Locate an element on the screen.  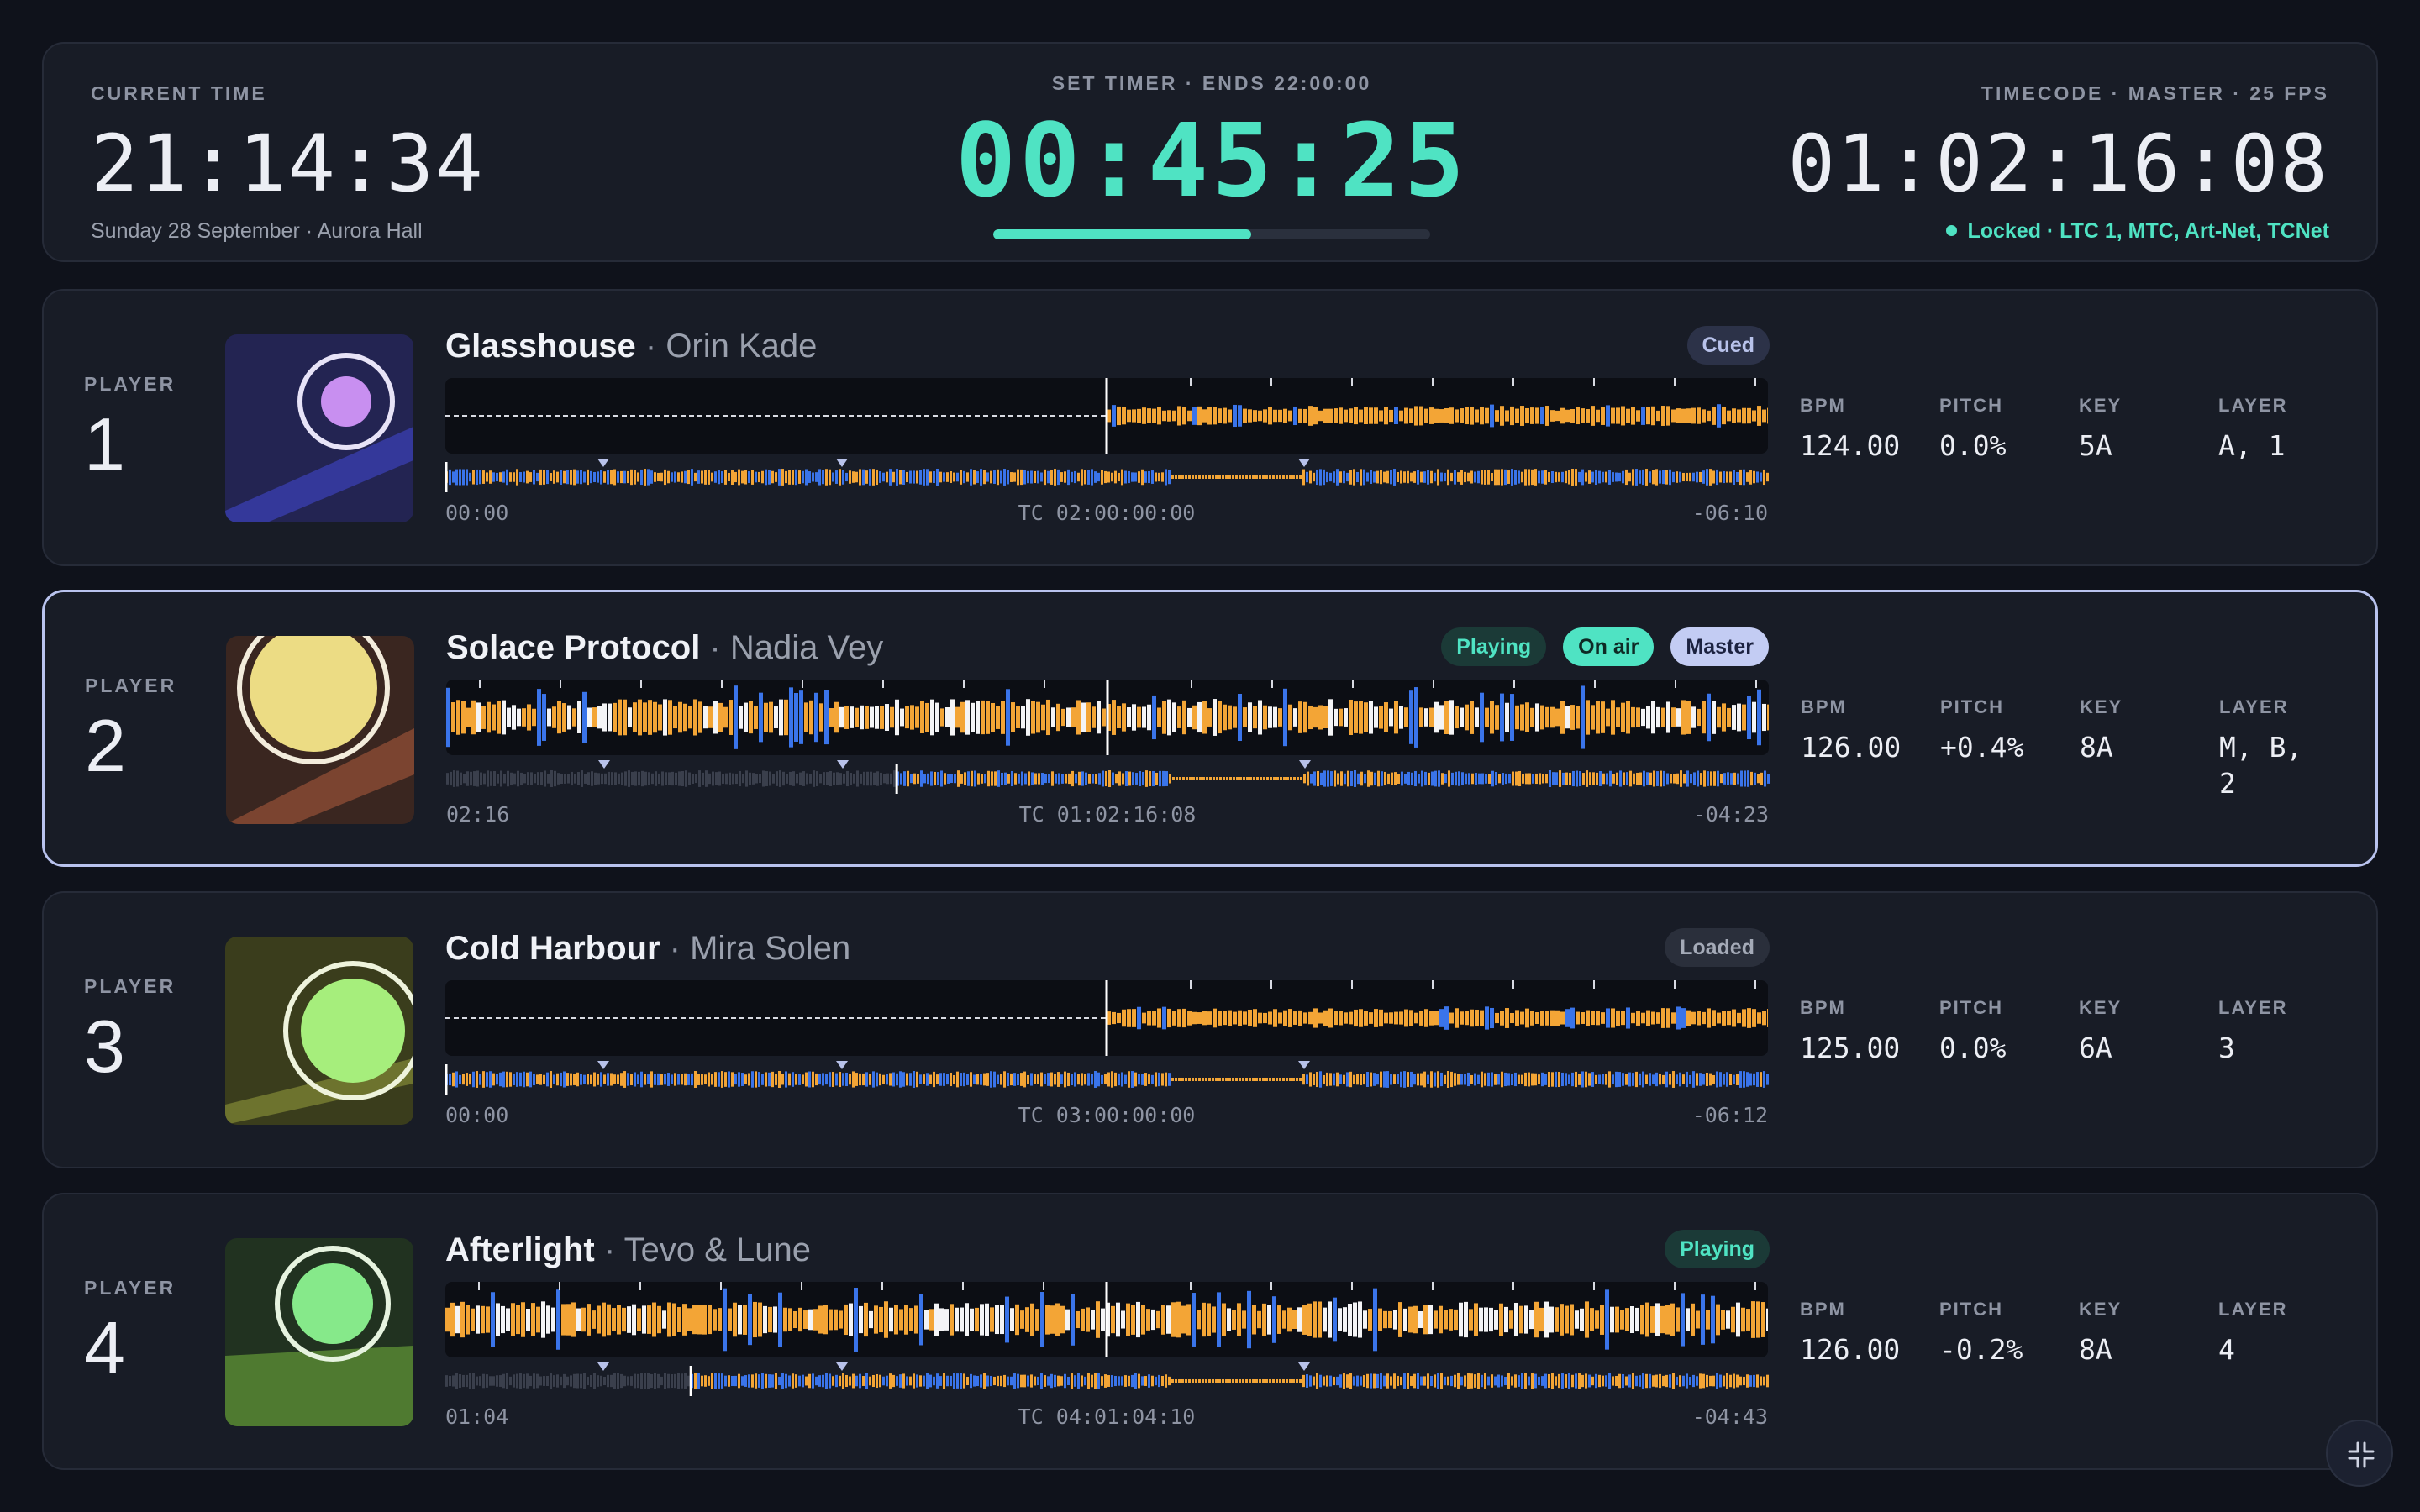
bpm-value: 126.00 is located at coordinates (1851, 1349).